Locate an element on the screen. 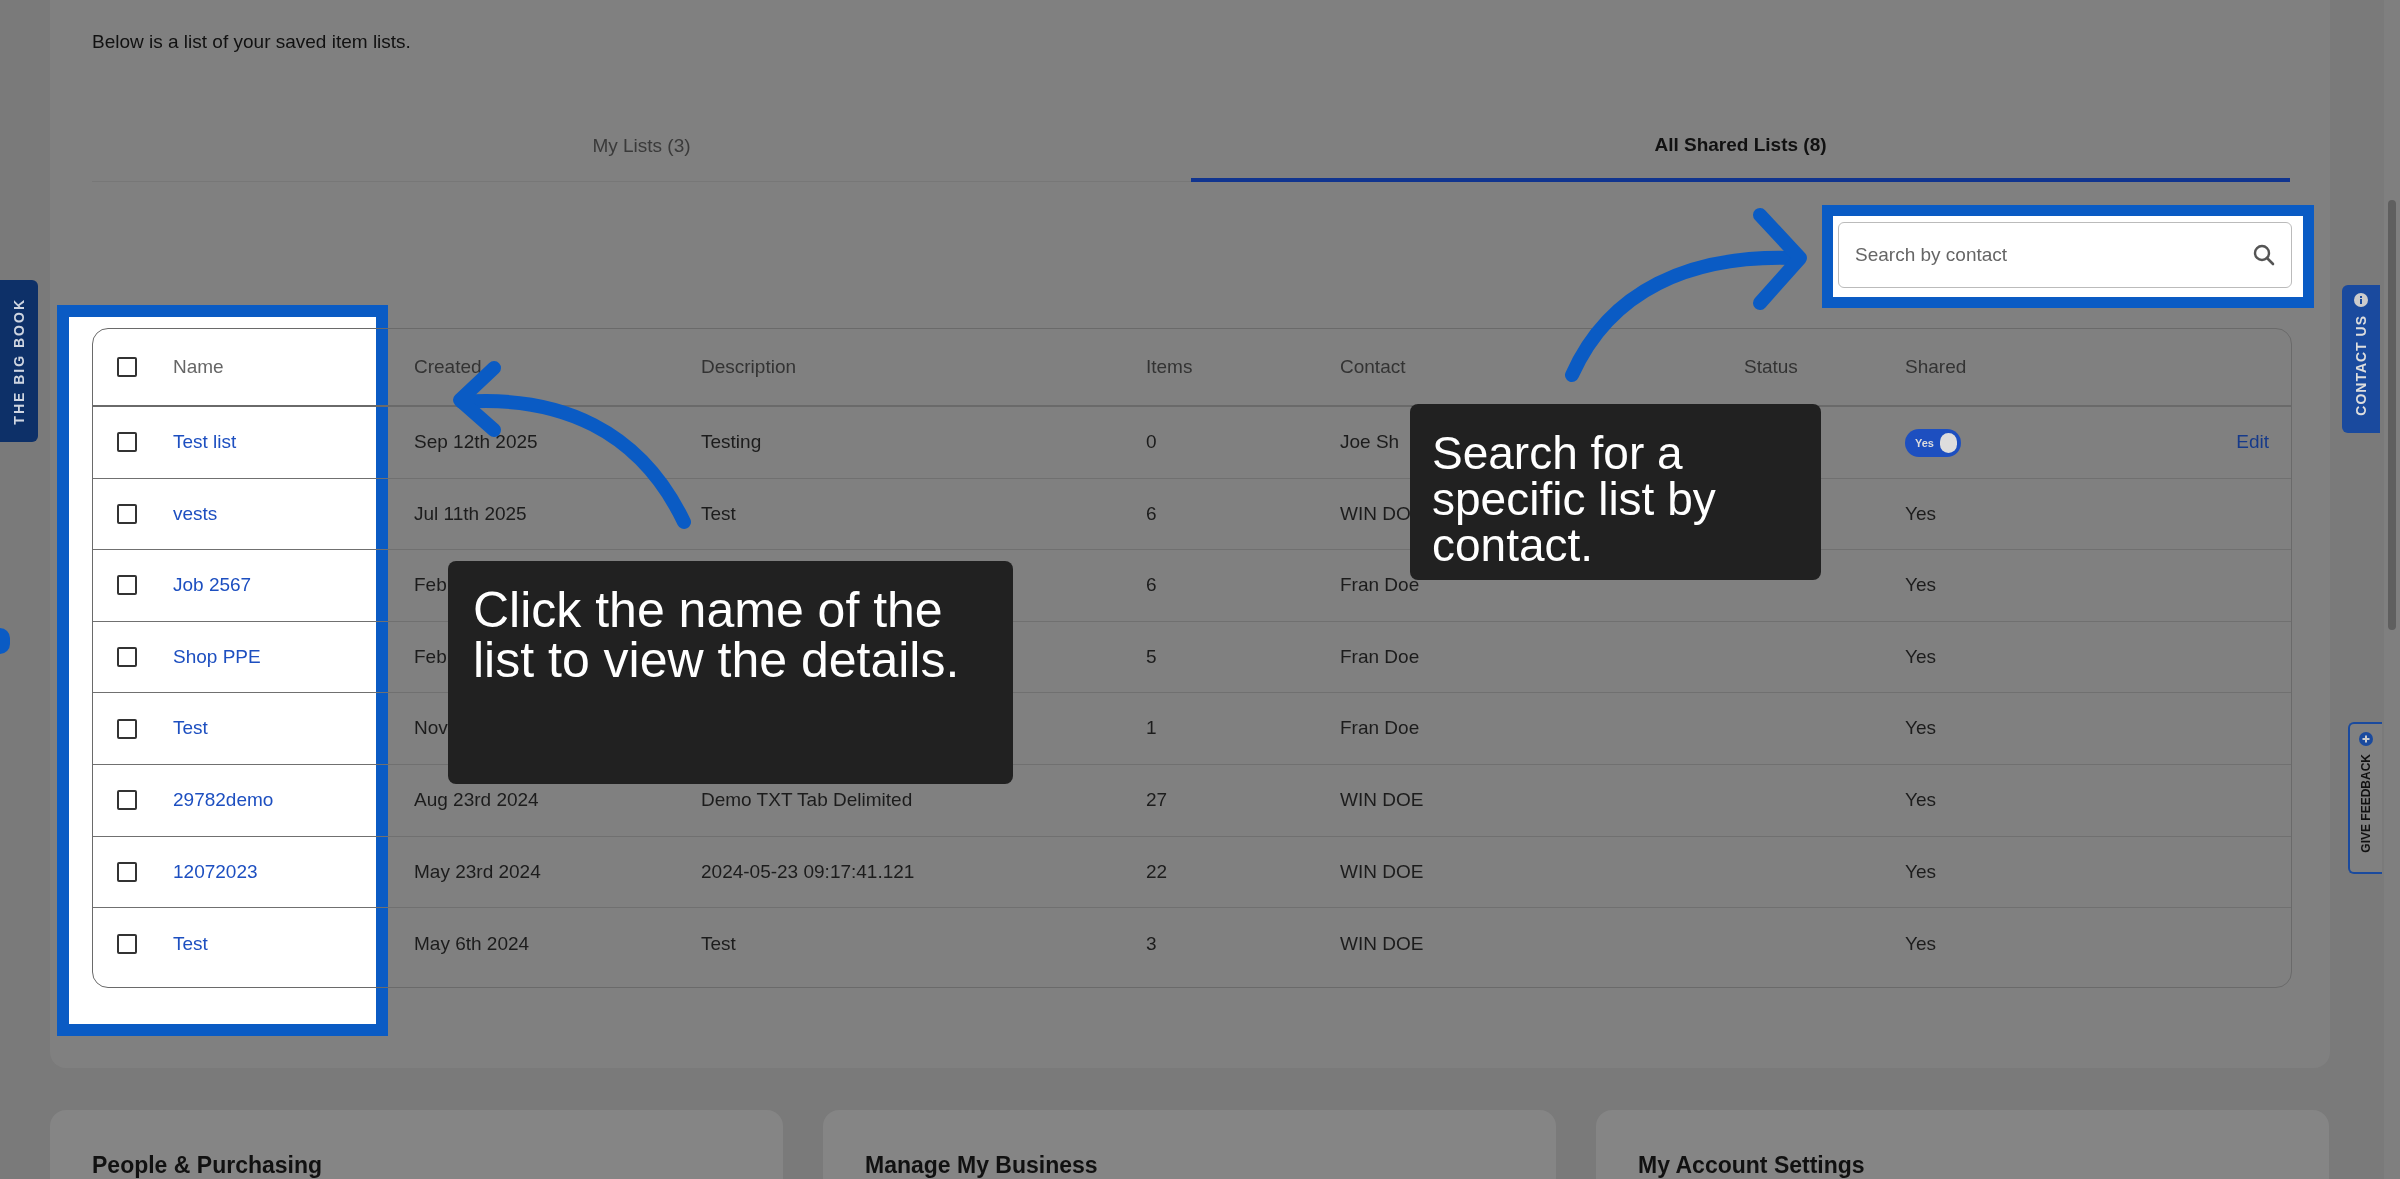  callout-text: Click the name of the list to view the details. is located at coordinates (717, 635).